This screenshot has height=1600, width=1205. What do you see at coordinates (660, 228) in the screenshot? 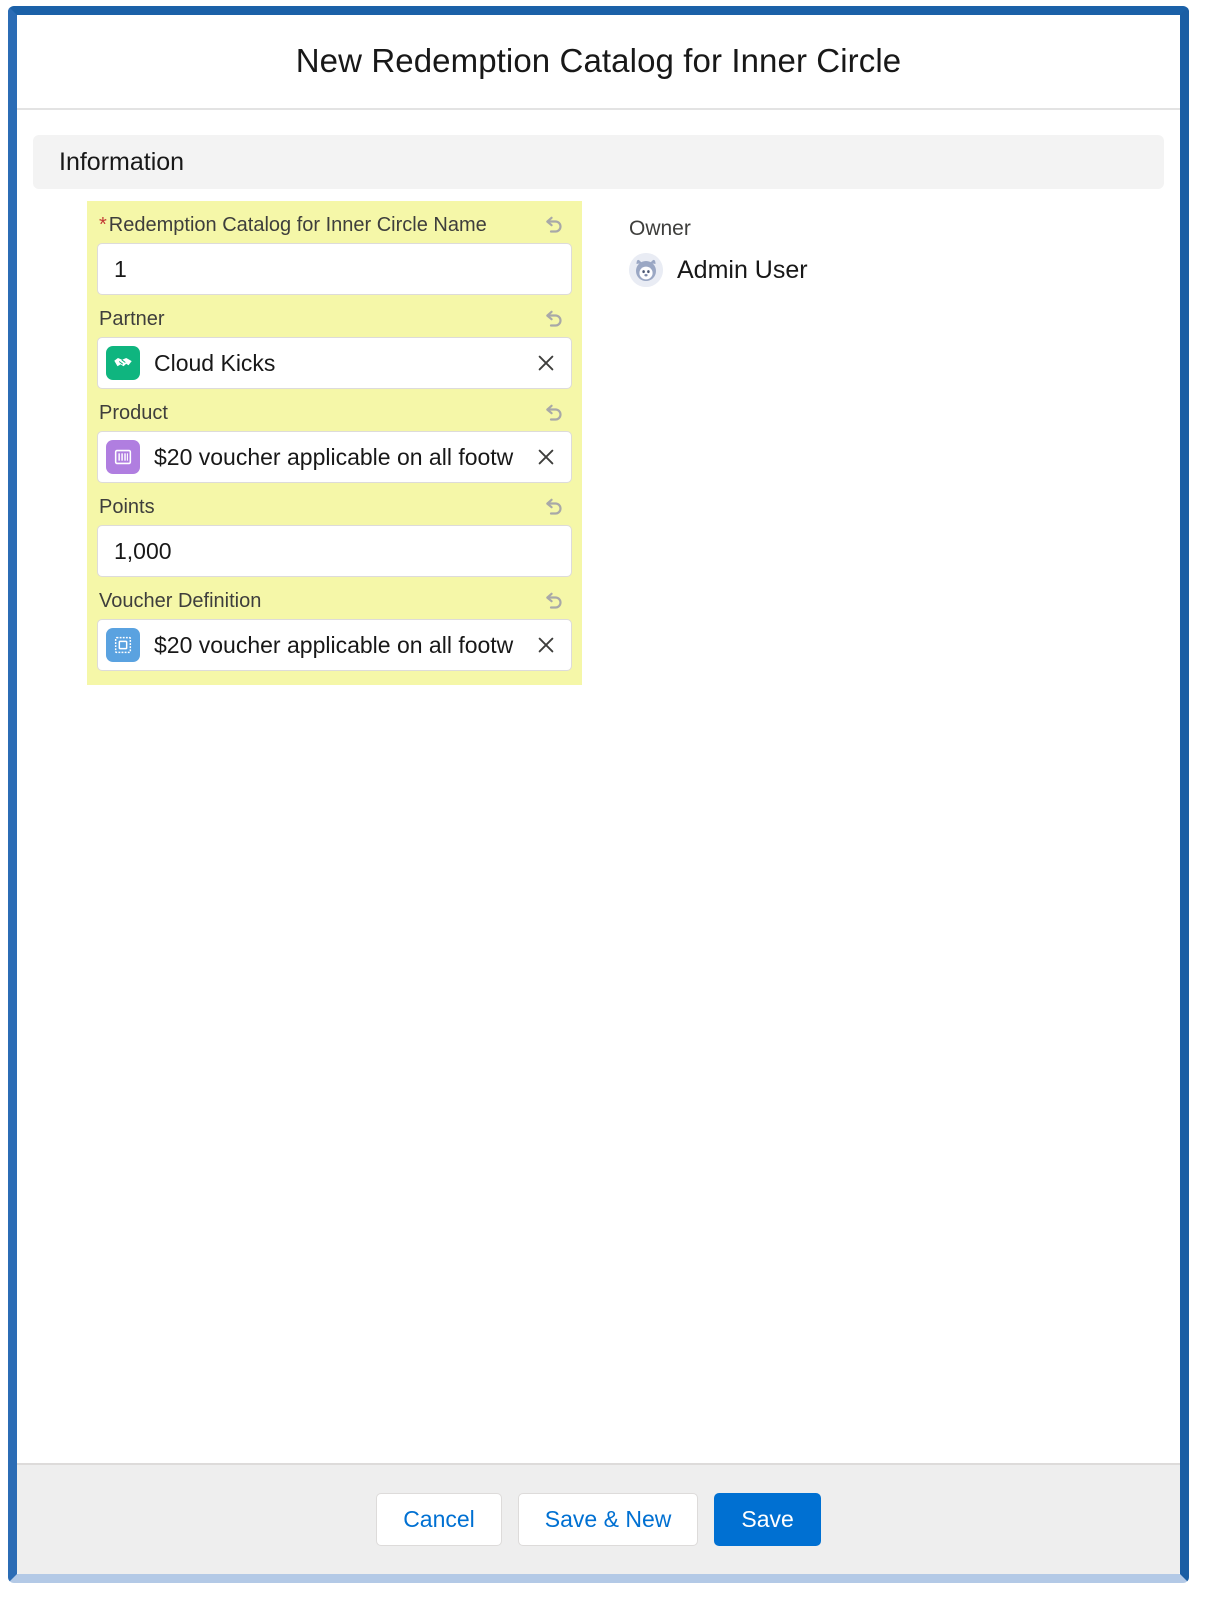
I see `field-label-owner: Owner` at bounding box center [660, 228].